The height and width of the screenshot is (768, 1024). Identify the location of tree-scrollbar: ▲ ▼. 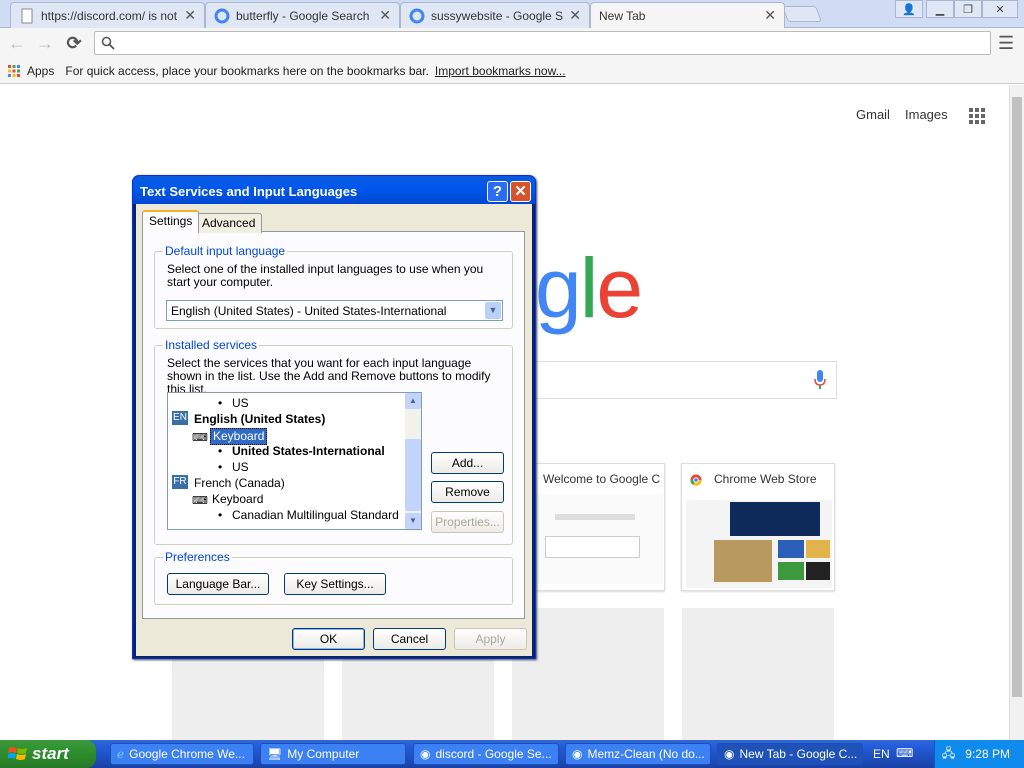
(413, 461).